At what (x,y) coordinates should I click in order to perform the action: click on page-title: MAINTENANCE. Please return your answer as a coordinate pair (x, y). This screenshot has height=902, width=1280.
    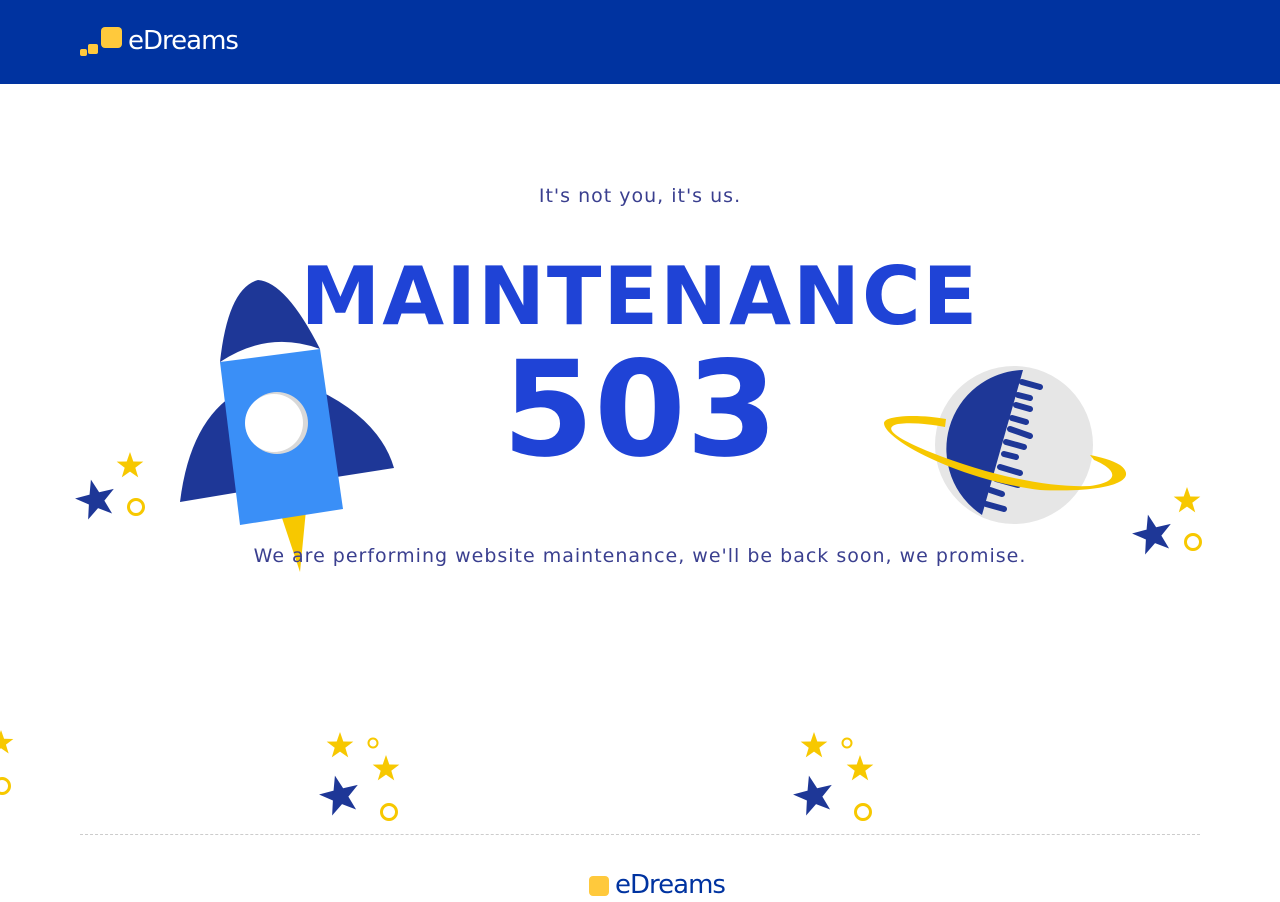
    Looking at the image, I should click on (640, 296).